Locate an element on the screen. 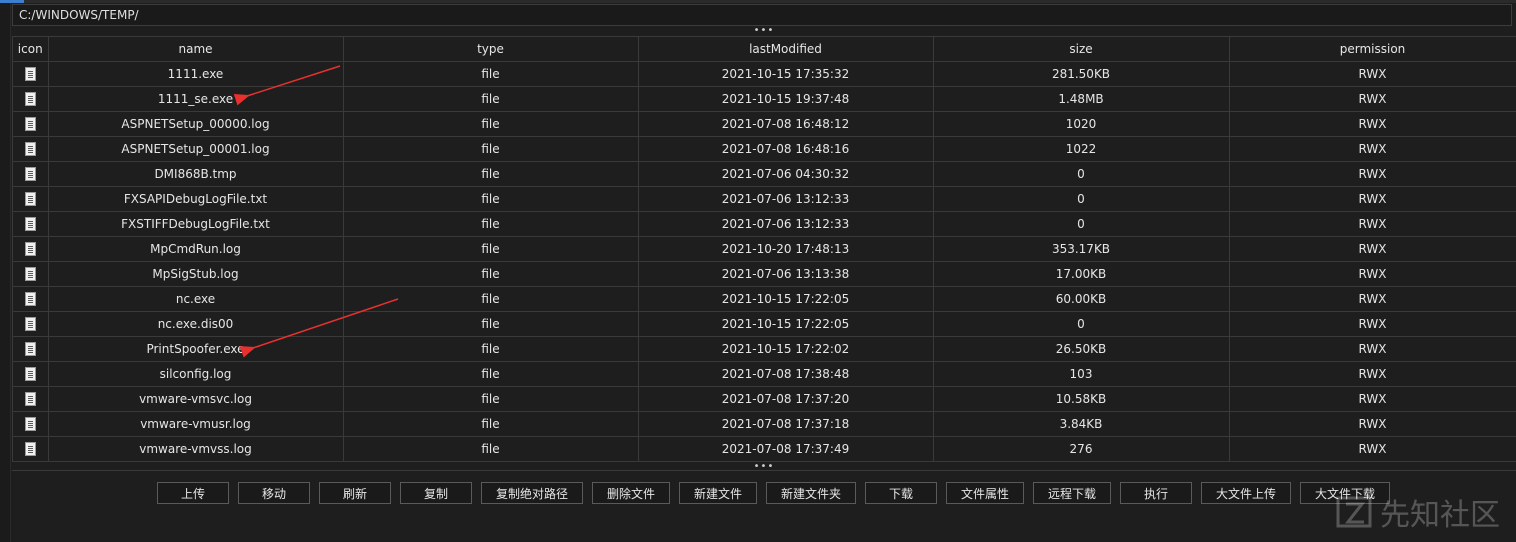 The height and width of the screenshot is (542, 1516). file-name-cell: nc.exe.dis00 is located at coordinates (196, 324).